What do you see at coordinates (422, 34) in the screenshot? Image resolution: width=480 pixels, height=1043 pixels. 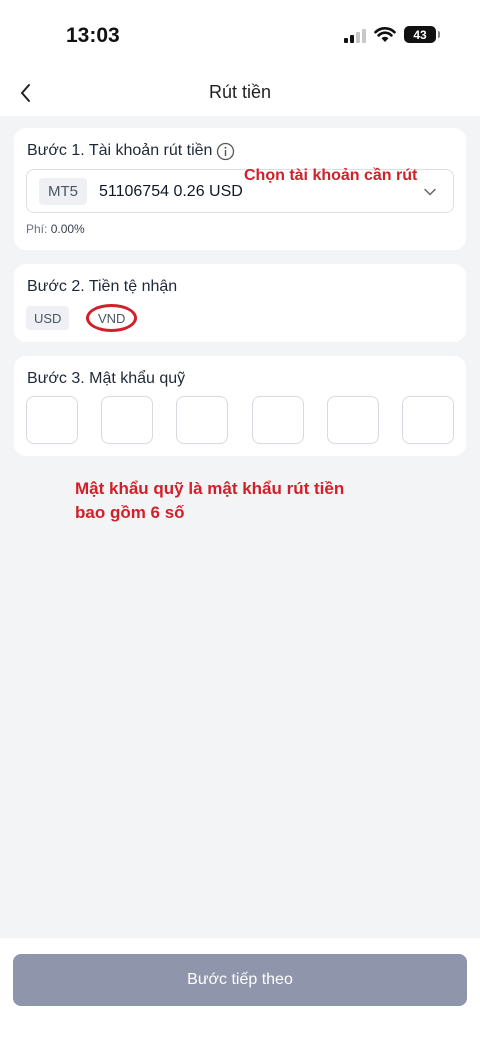 I see `battery-icon: 43` at bounding box center [422, 34].